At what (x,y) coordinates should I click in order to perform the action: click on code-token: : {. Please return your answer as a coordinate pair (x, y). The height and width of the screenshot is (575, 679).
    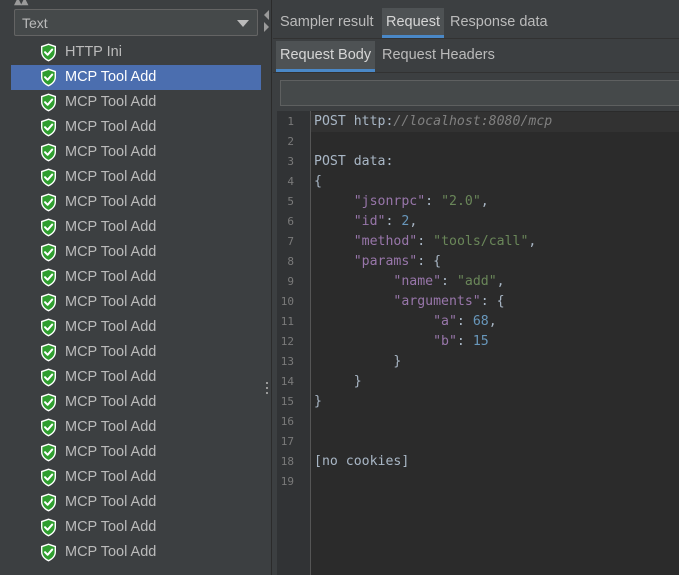
    Looking at the image, I should click on (429, 261).